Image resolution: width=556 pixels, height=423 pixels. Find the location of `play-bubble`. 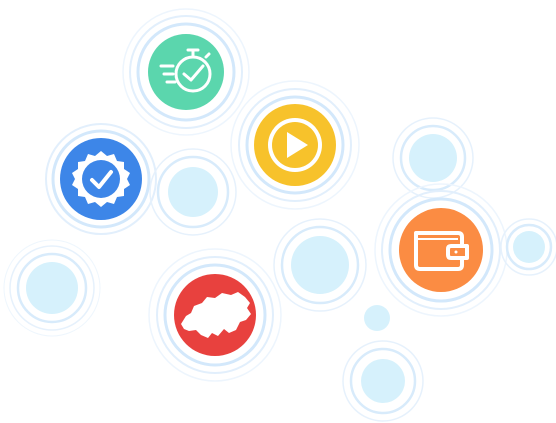

play-bubble is located at coordinates (295, 145).